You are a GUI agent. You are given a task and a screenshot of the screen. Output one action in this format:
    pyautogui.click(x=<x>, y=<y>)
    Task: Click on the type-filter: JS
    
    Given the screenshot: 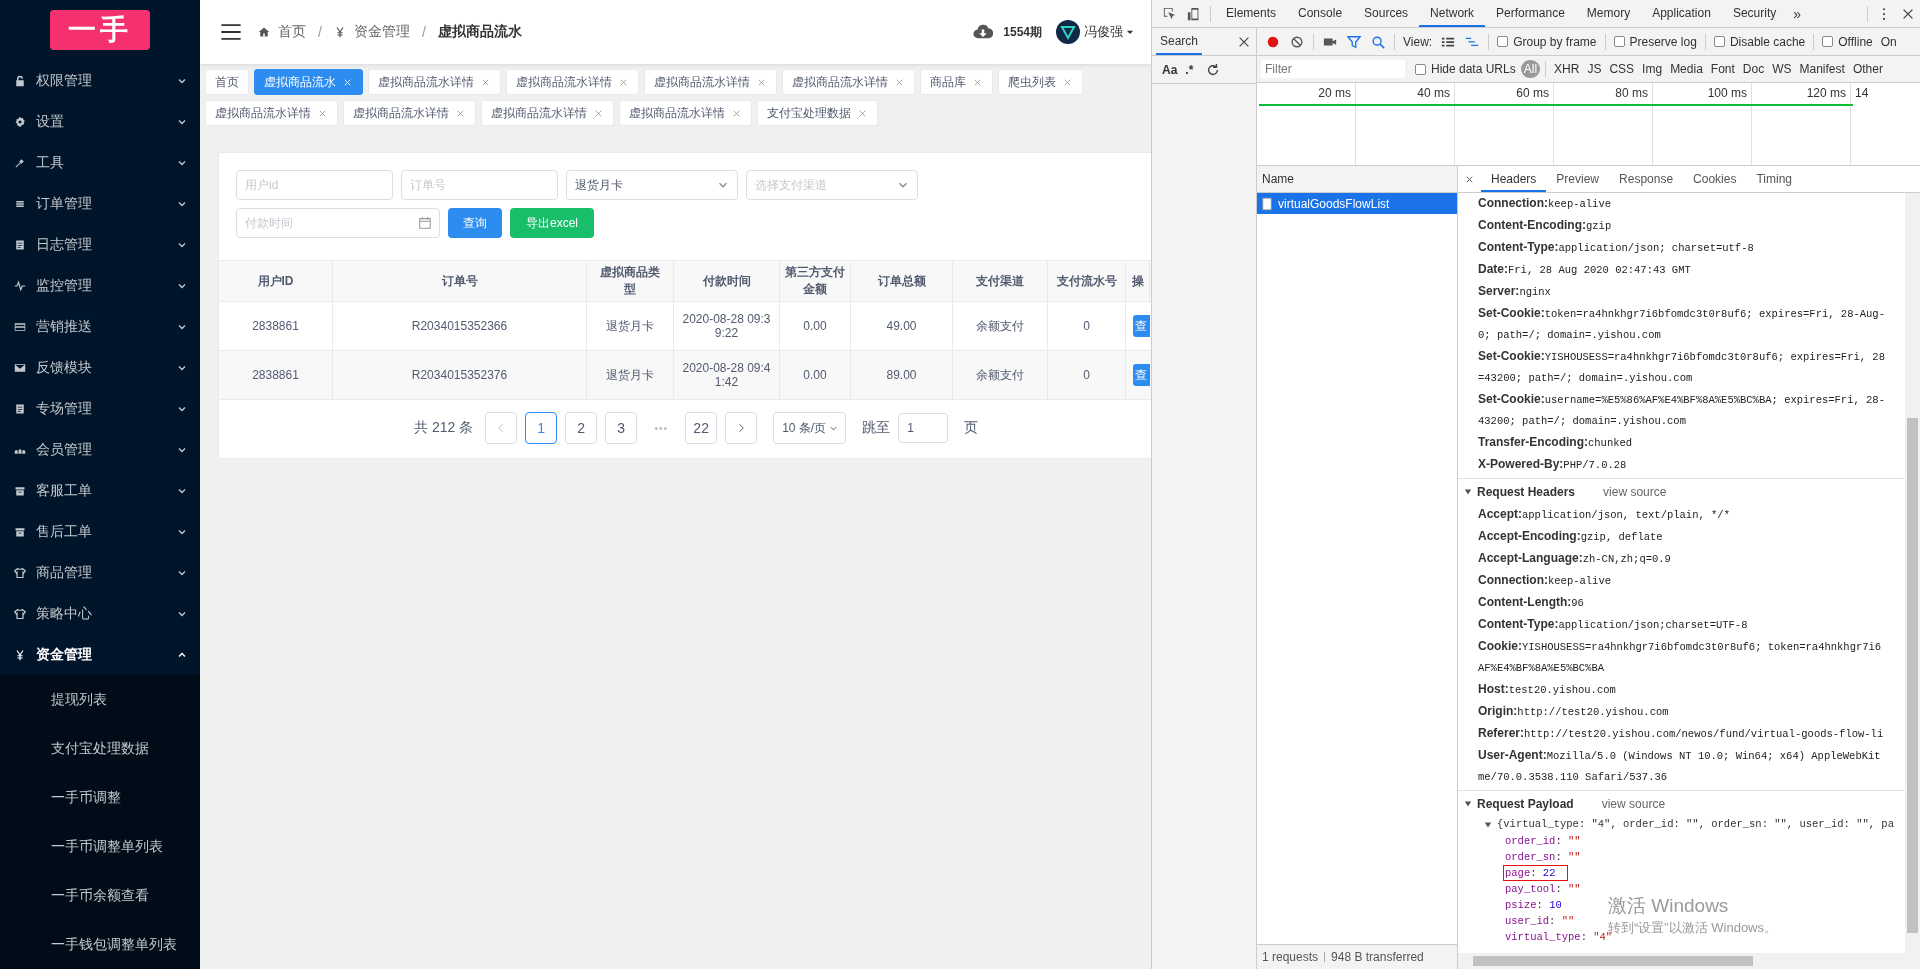 What is the action you would take?
    pyautogui.click(x=1594, y=69)
    